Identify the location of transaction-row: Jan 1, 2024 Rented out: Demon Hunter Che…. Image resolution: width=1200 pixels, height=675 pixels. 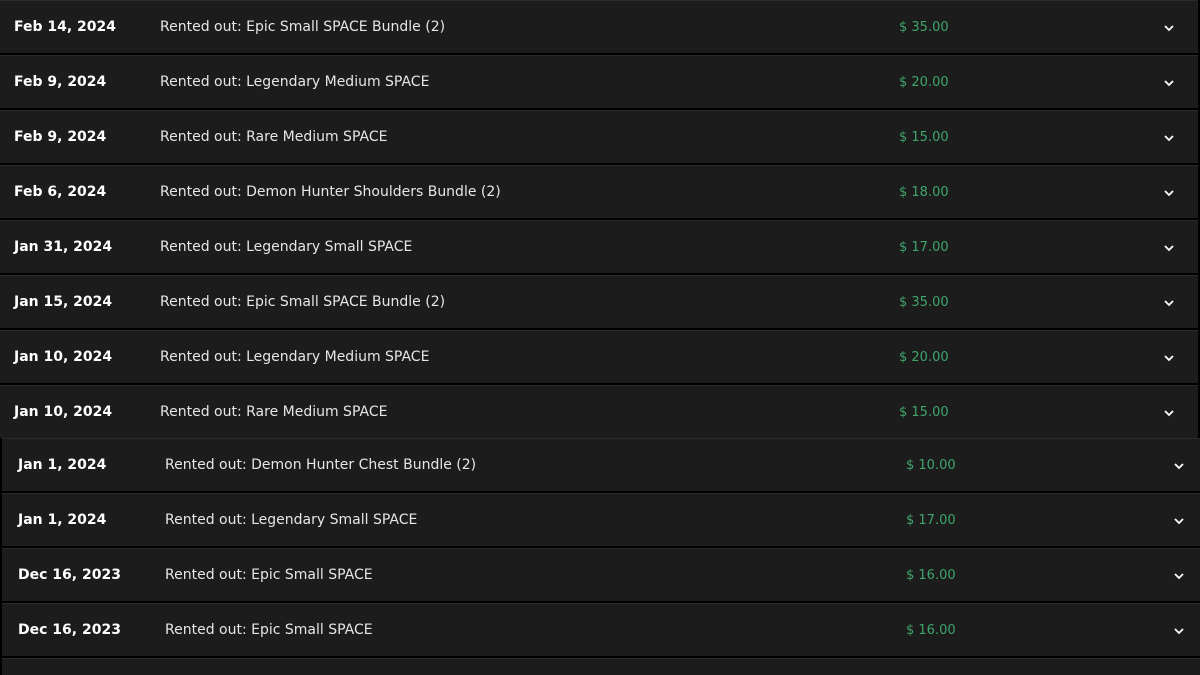
(601, 464).